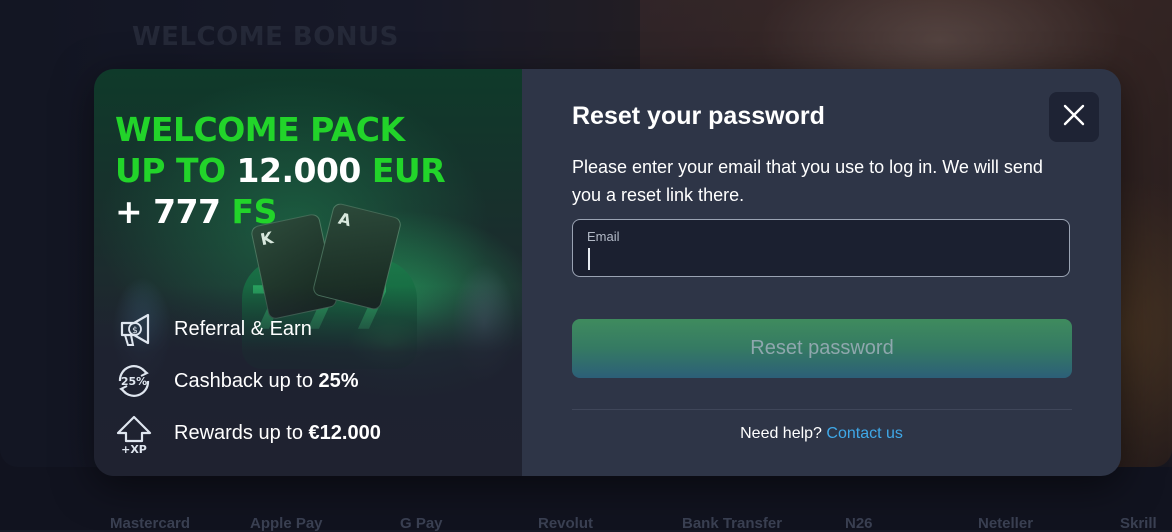 The image size is (1172, 532). Describe the element at coordinates (403, 170) in the screenshot. I see `headline-currency: EUR` at that location.